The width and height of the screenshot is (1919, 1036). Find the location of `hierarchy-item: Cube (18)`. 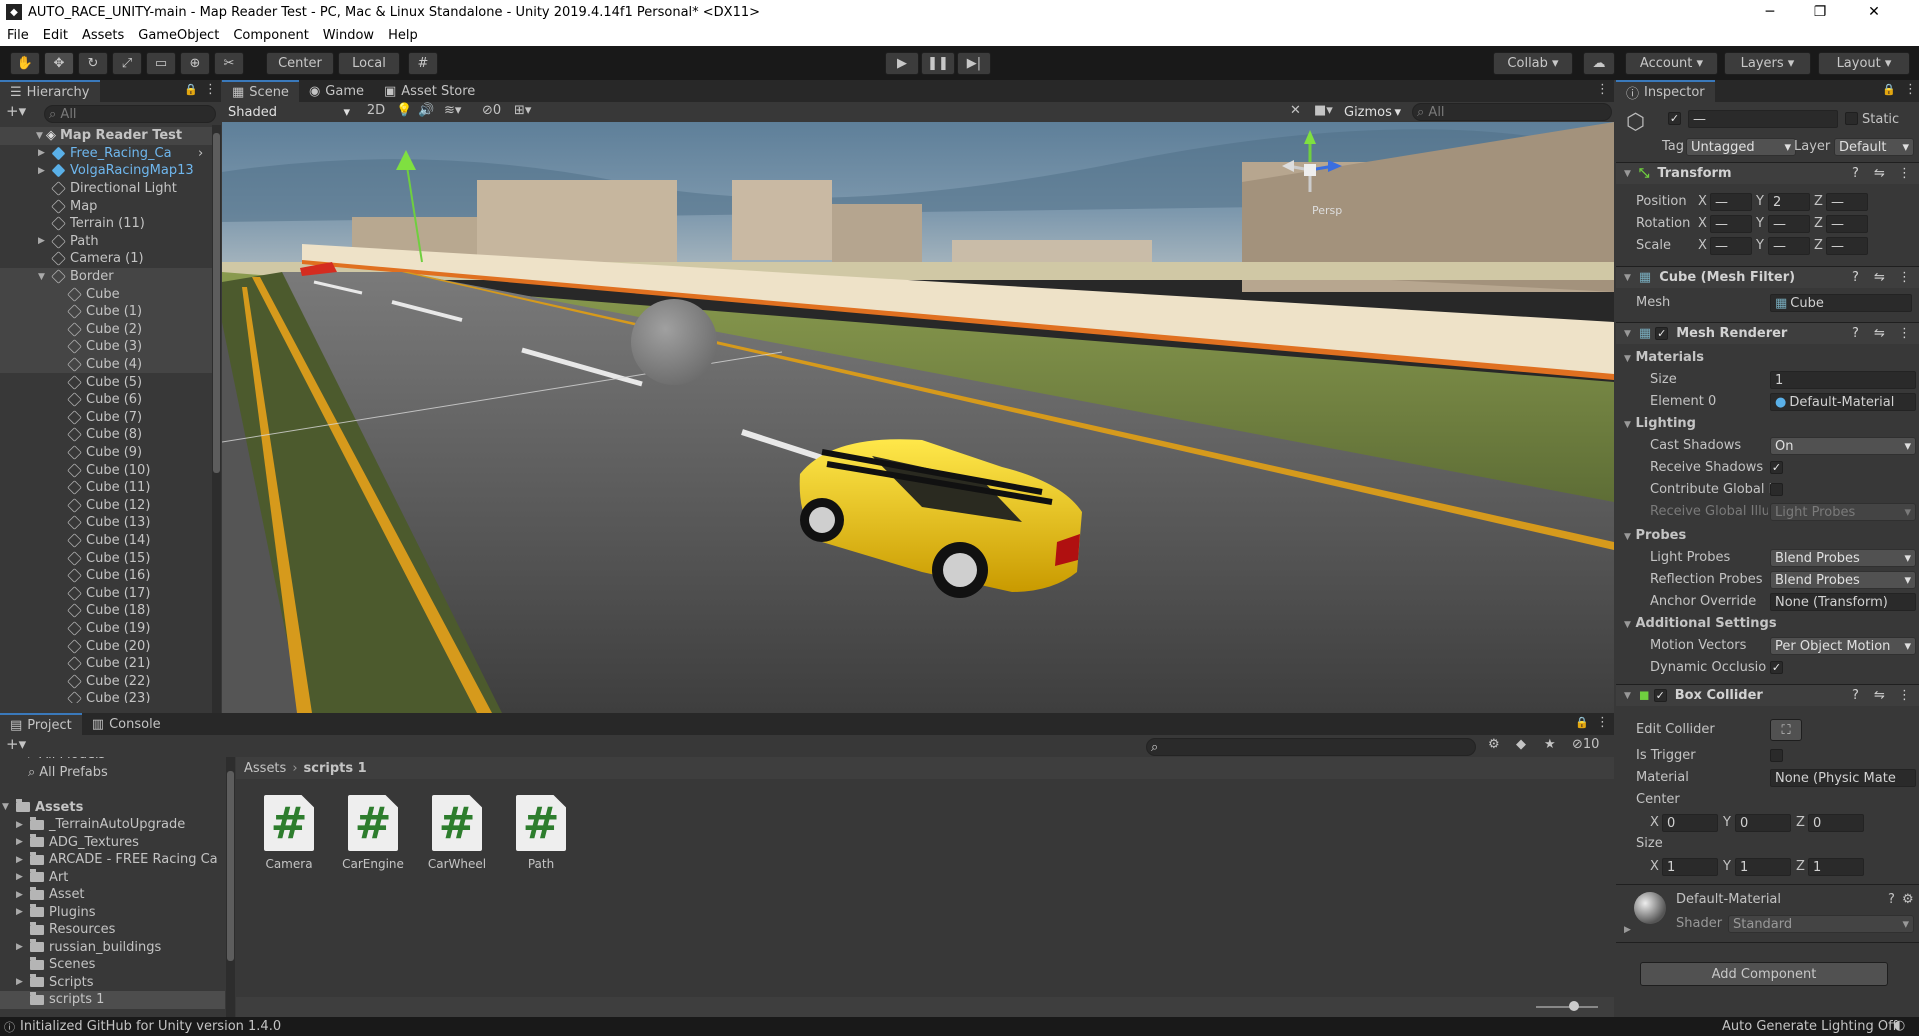

hierarchy-item: Cube (18) is located at coordinates (106, 611).